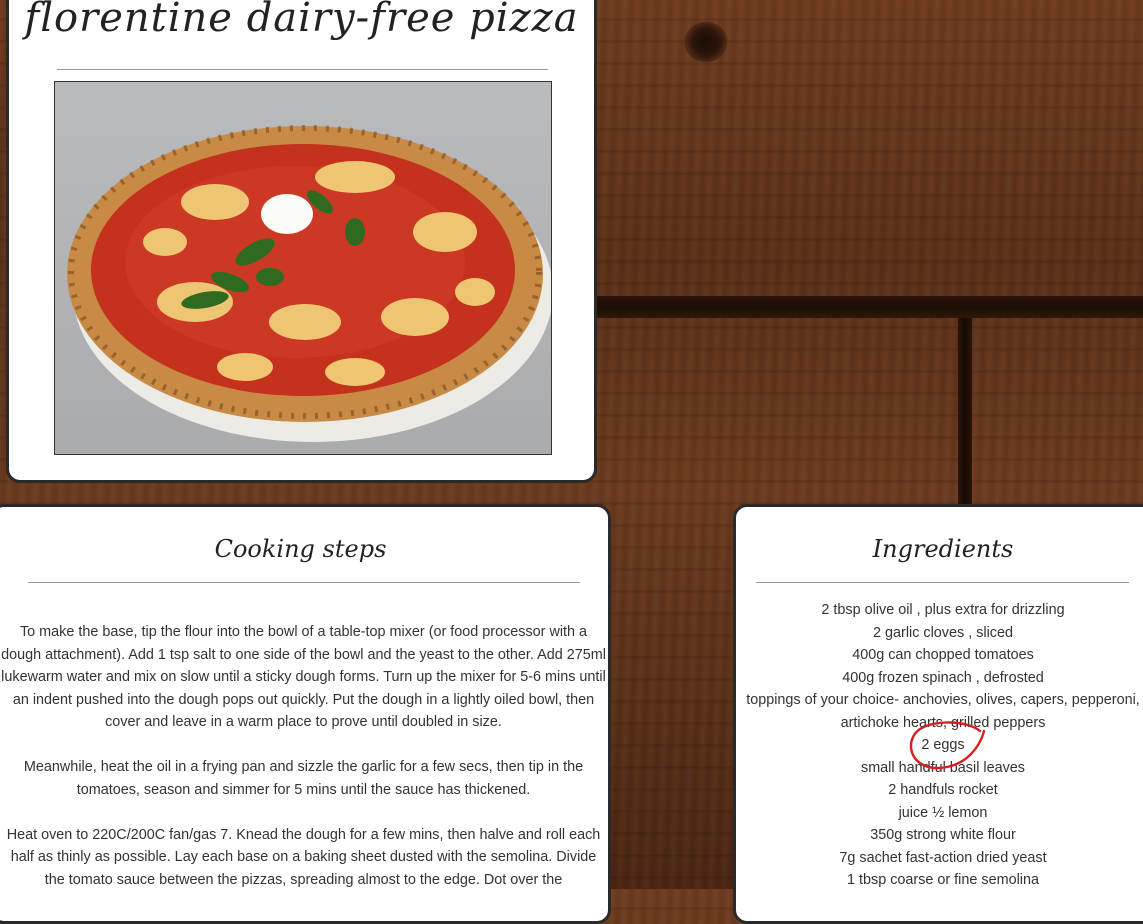  Describe the element at coordinates (309, 283) in the screenshot. I see `pizza-illustration` at that location.